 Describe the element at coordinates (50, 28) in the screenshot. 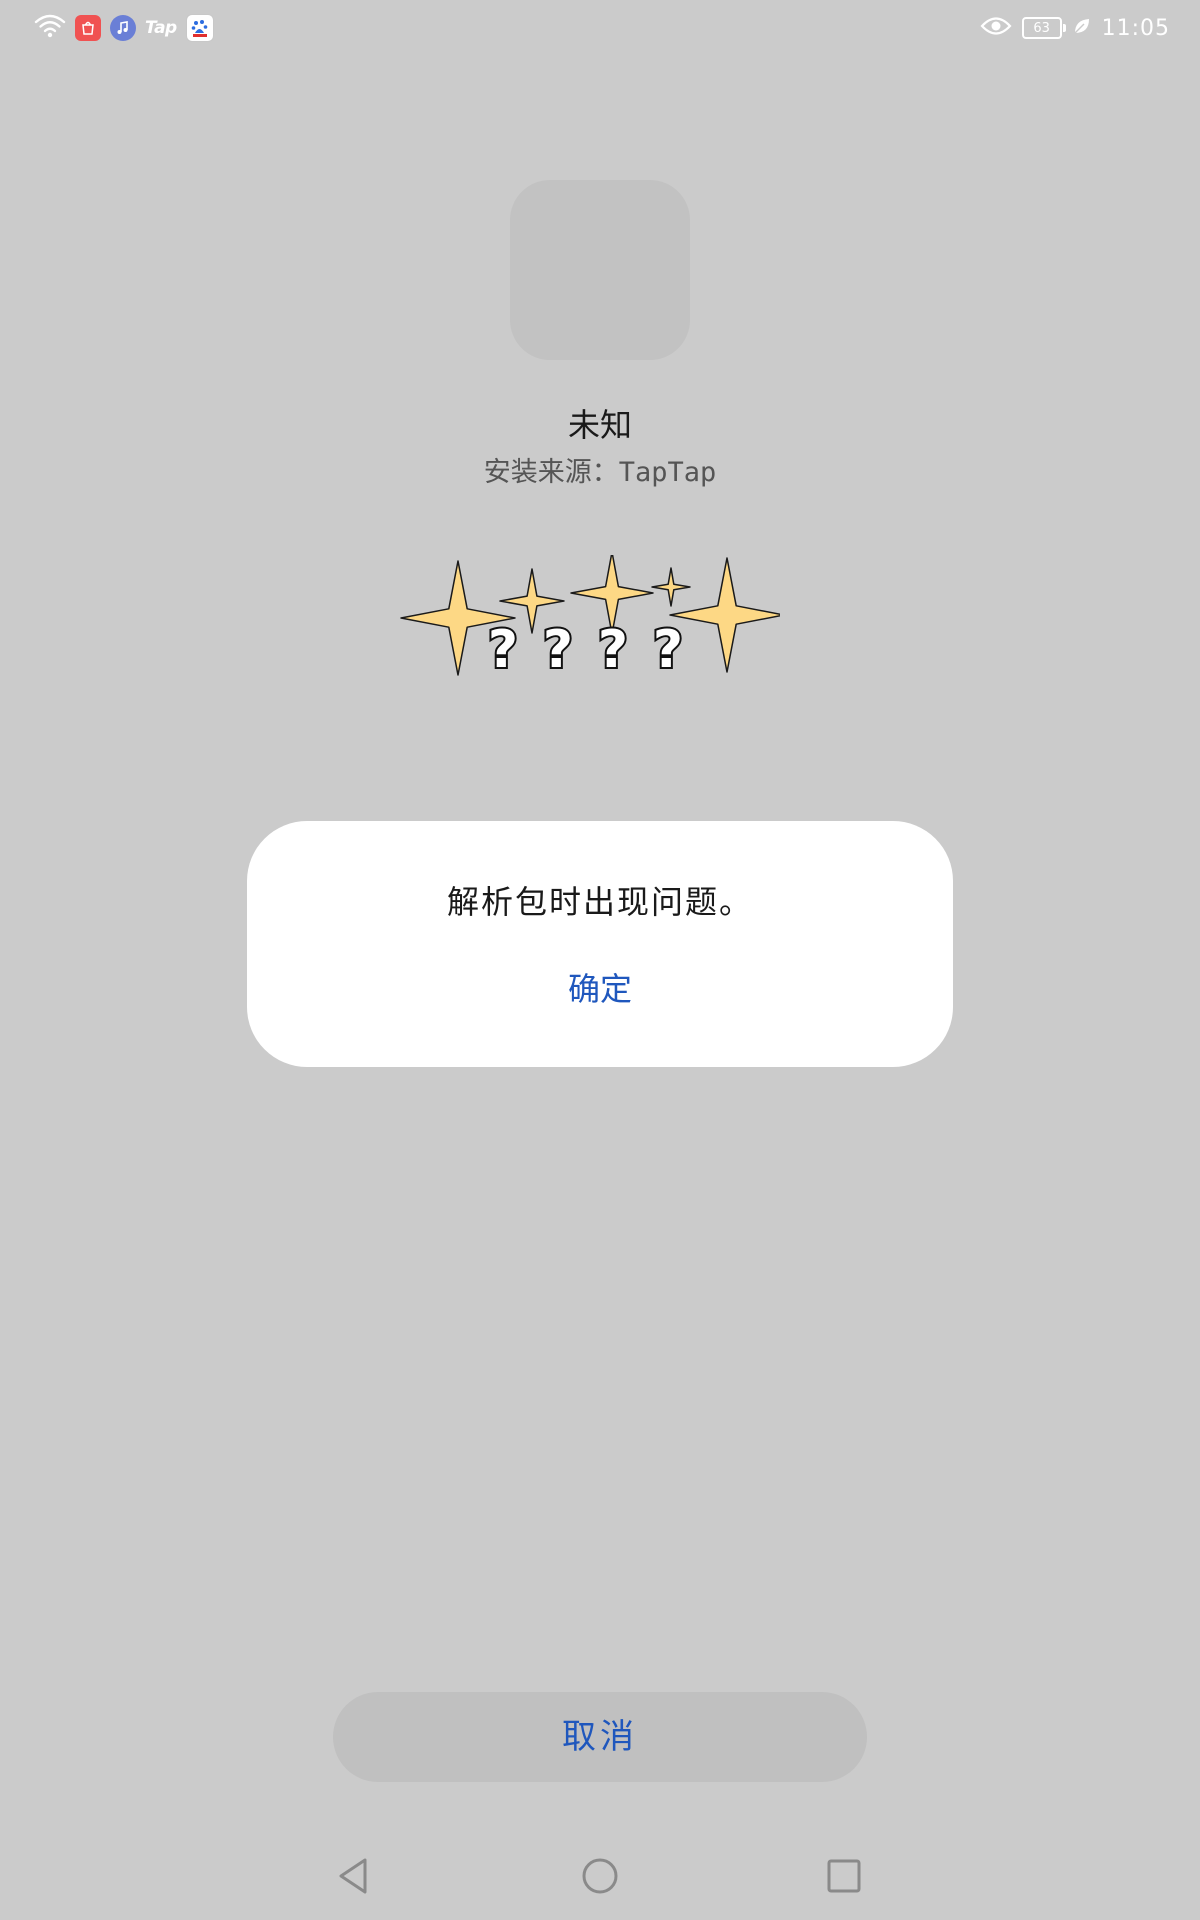

I see `wifi-icon` at that location.